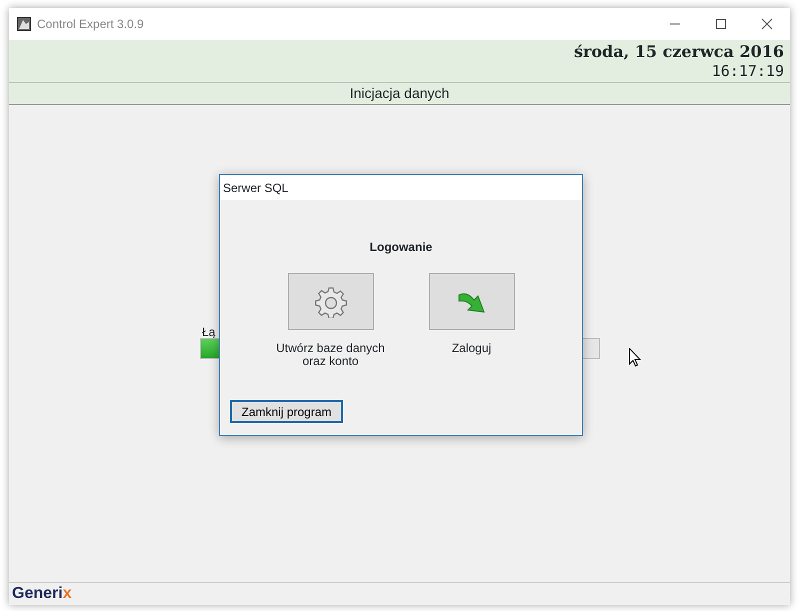  Describe the element at coordinates (679, 52) in the screenshot. I see `date-text: środa, 15 czerwca 2016` at that location.